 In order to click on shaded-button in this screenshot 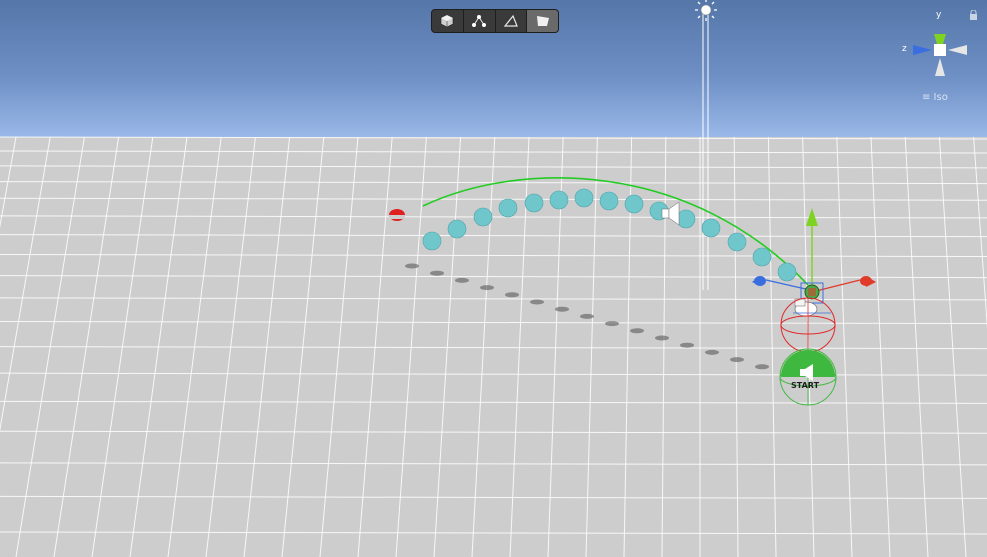, I will do `click(448, 21)`.